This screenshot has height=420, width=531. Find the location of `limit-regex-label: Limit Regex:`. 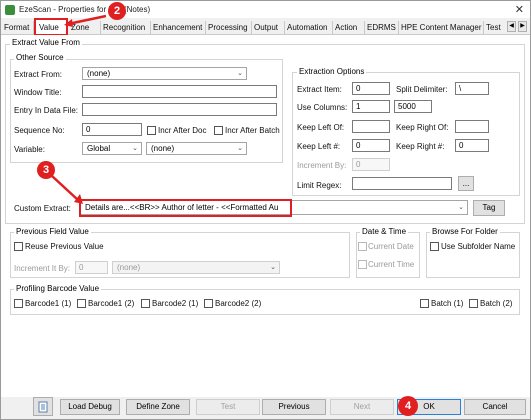

limit-regex-label: Limit Regex: is located at coordinates (319, 185).